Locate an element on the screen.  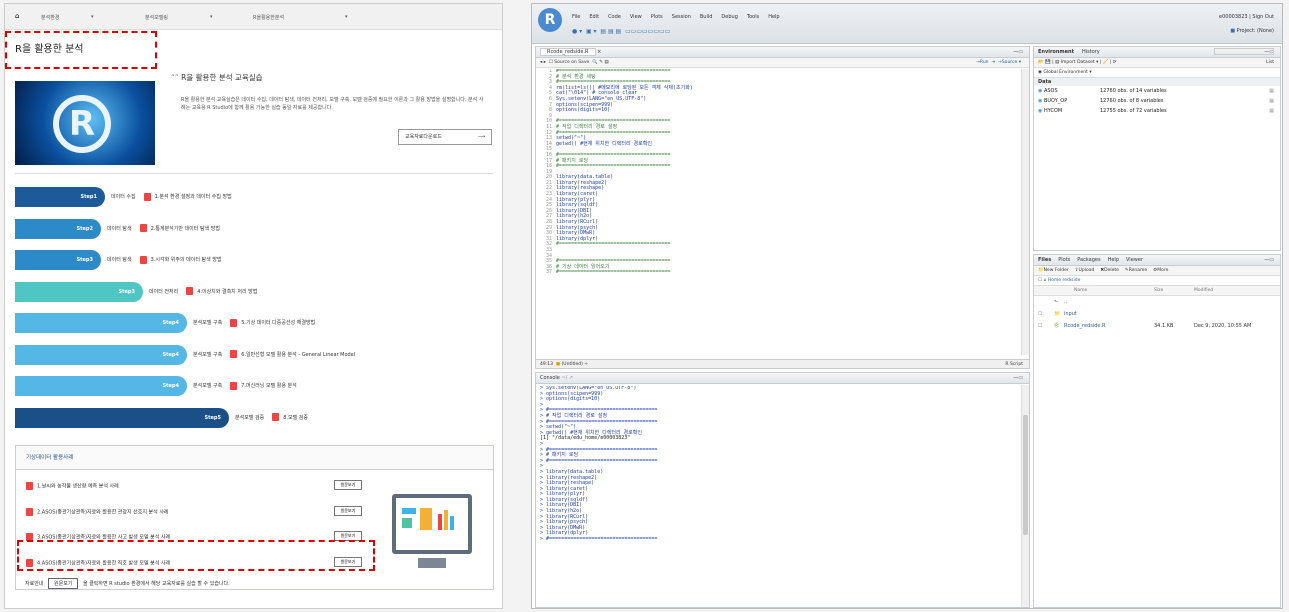
menu-file: File is located at coordinates (576, 17).